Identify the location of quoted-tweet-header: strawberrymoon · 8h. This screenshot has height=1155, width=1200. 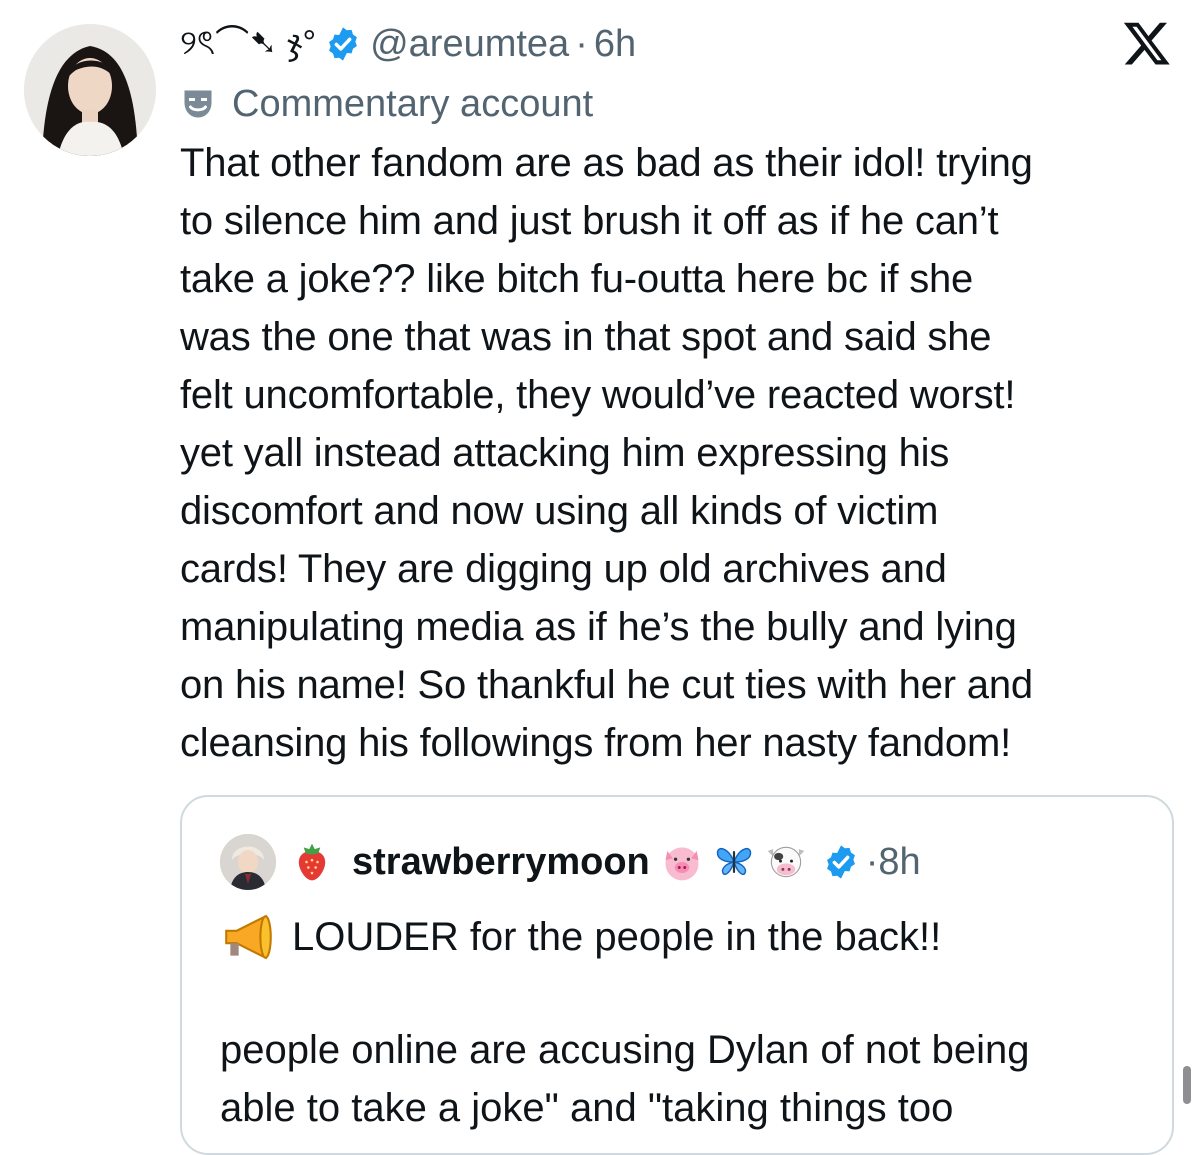
(570, 862).